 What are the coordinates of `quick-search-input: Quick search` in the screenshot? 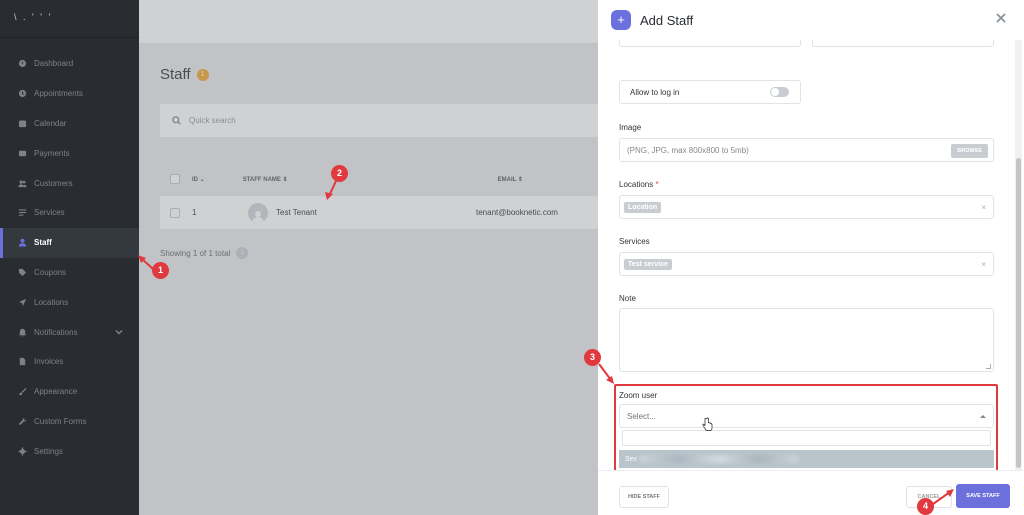 It's located at (379, 120).